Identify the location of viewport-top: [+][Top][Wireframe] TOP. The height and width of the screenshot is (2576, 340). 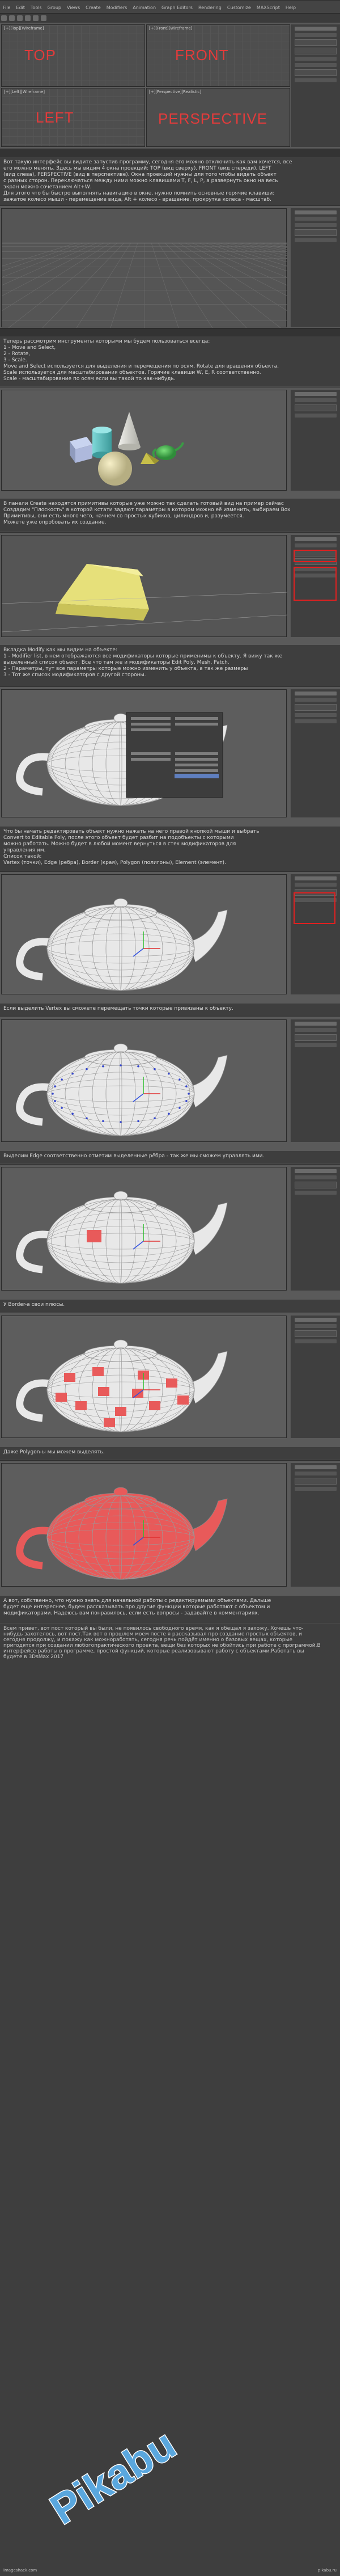
(73, 55).